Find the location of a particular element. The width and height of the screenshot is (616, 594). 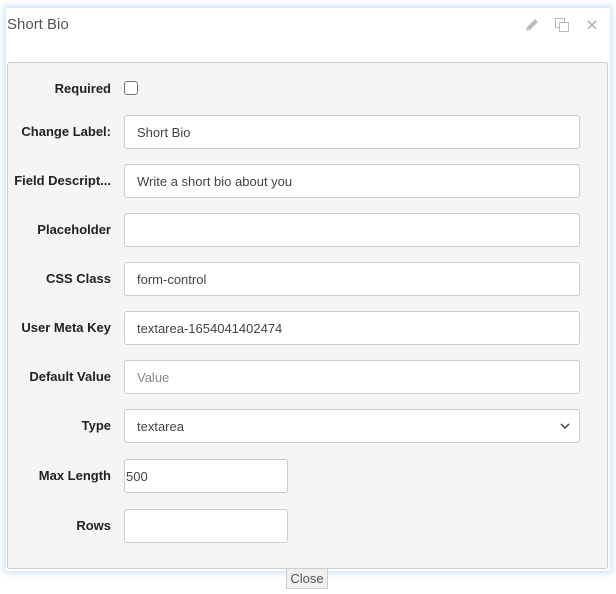

change-label-label: Change Label: is located at coordinates (66, 131).